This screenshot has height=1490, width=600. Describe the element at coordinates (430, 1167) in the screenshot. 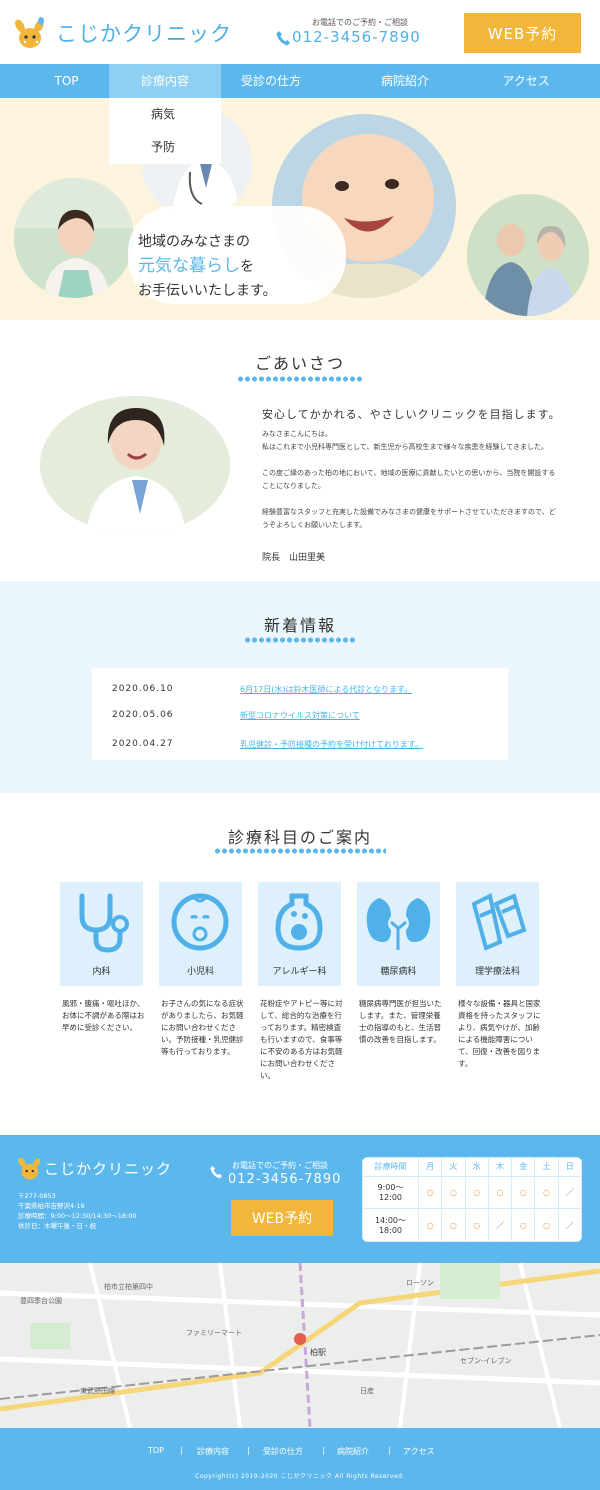

I see `hours-header-cell: 月` at that location.